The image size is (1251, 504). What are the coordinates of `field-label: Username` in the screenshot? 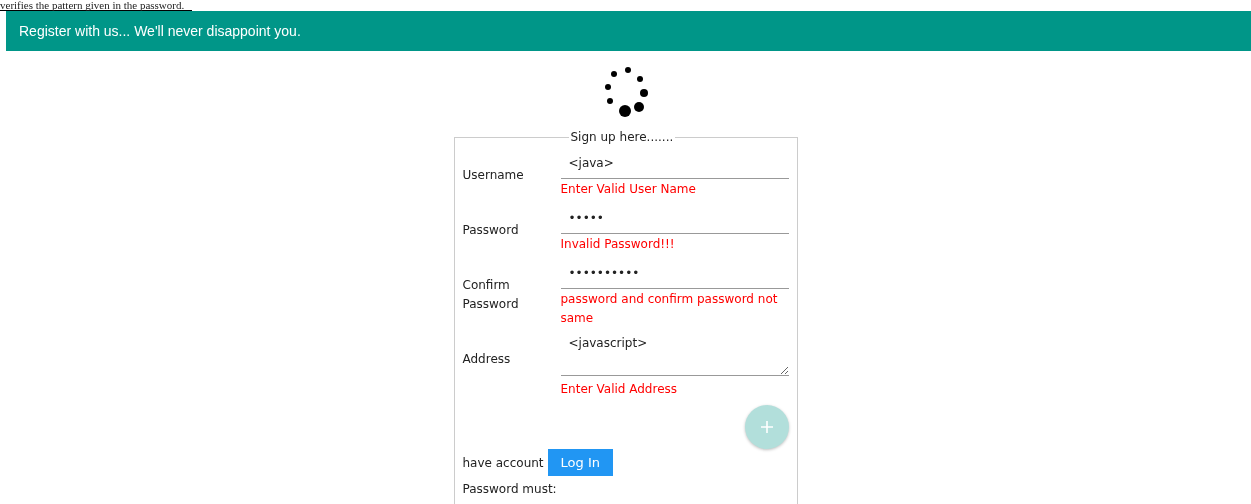 It's located at (493, 175).